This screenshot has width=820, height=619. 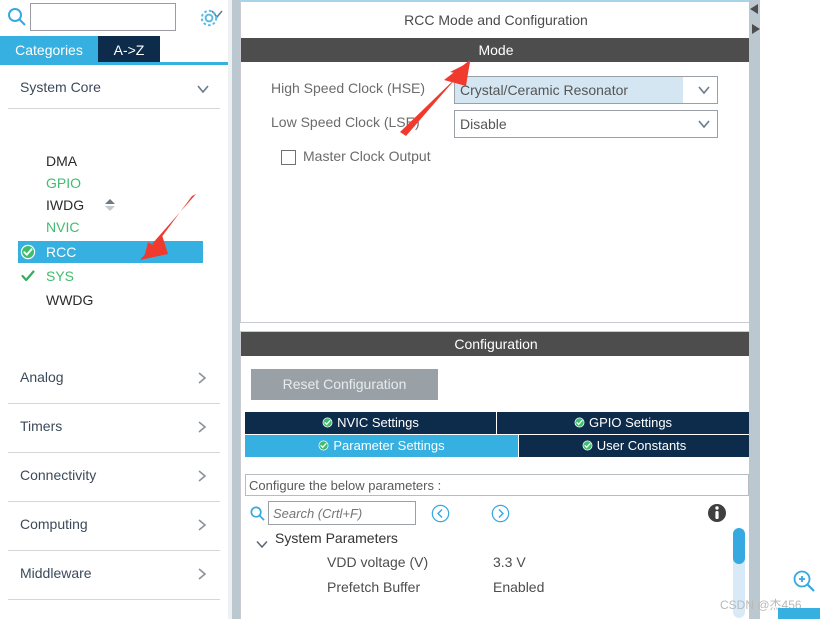 I want to click on parameter-name: VDD voltage (V), so click(x=378, y=562).